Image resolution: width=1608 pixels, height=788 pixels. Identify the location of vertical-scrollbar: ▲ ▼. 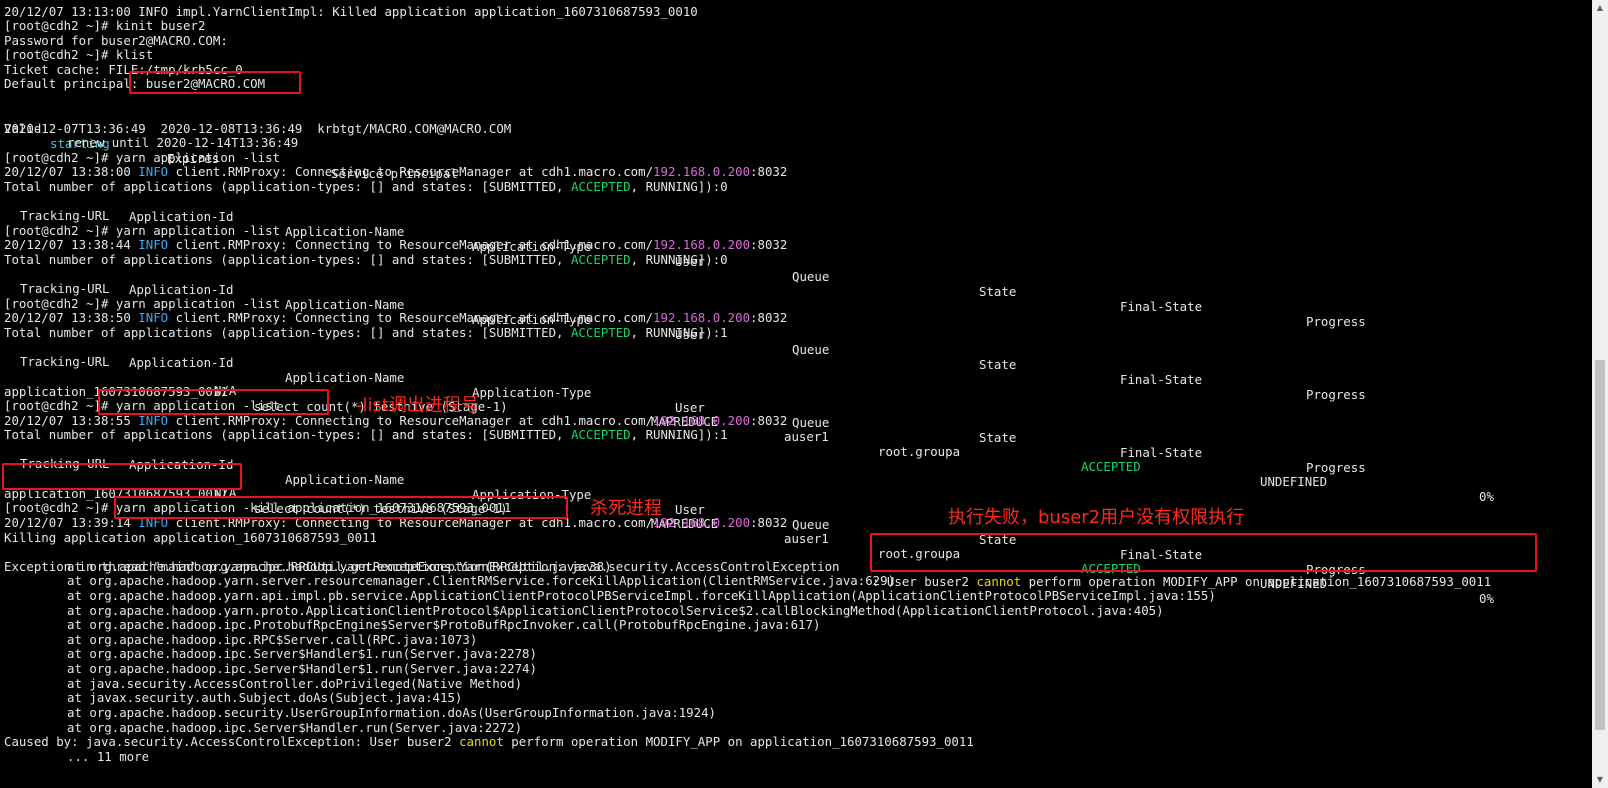
(1600, 394).